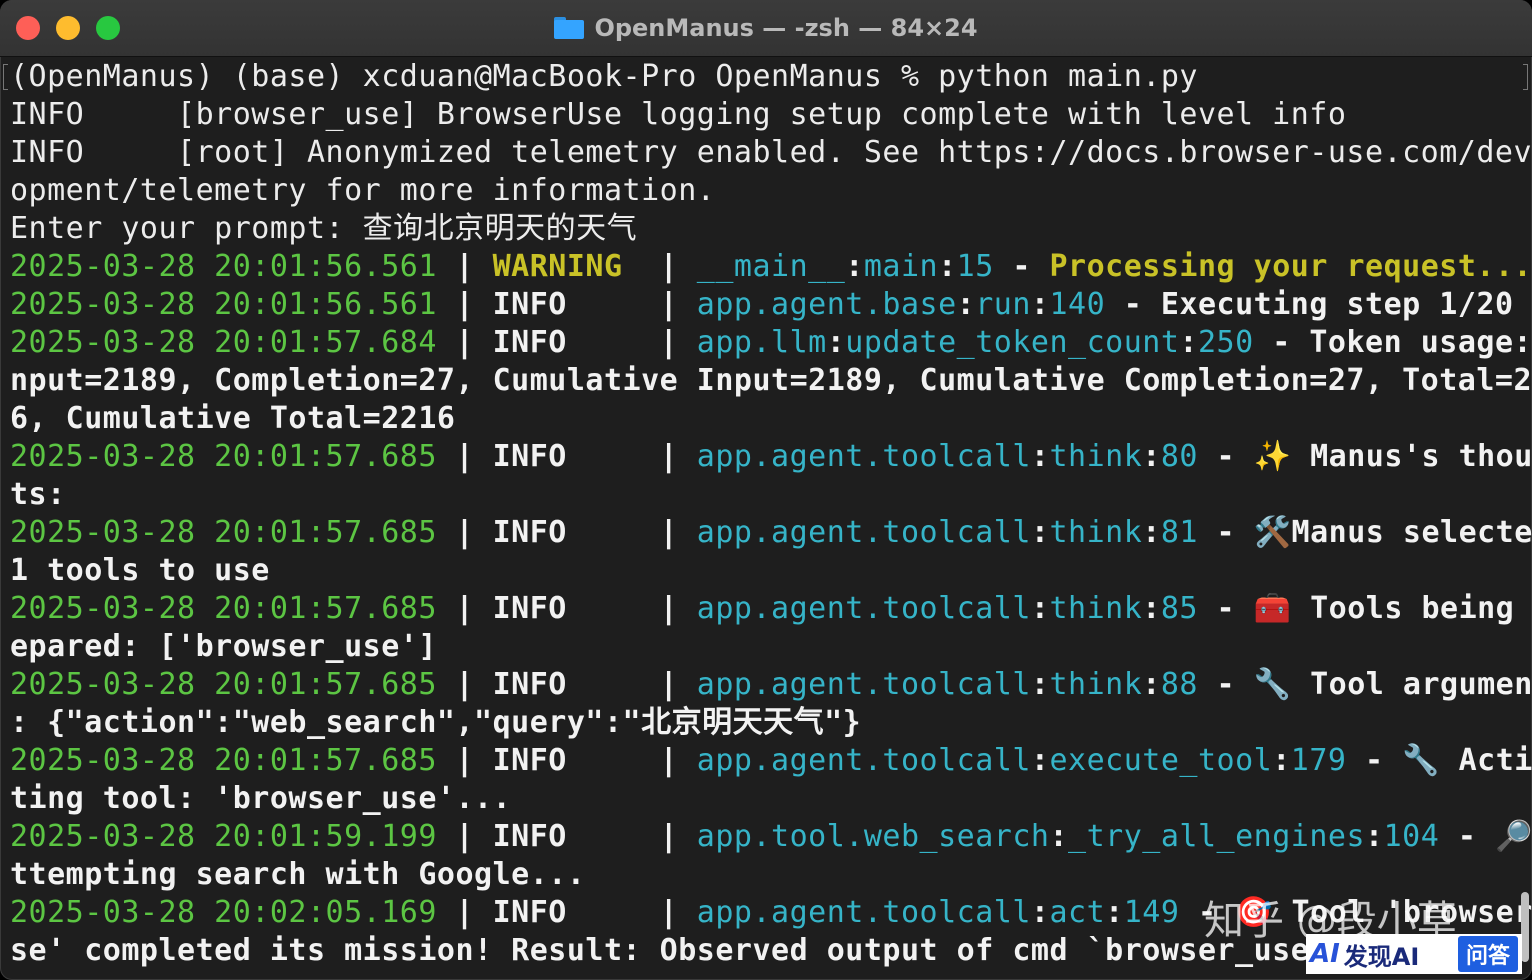  I want to click on badge-logo: AI, so click(1325, 954).